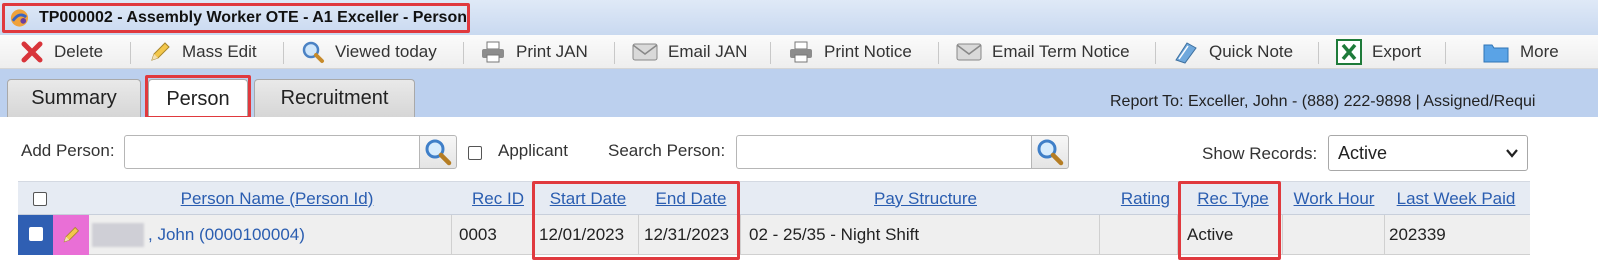 The height and width of the screenshot is (261, 1598). I want to click on row-selector, so click(35, 235).